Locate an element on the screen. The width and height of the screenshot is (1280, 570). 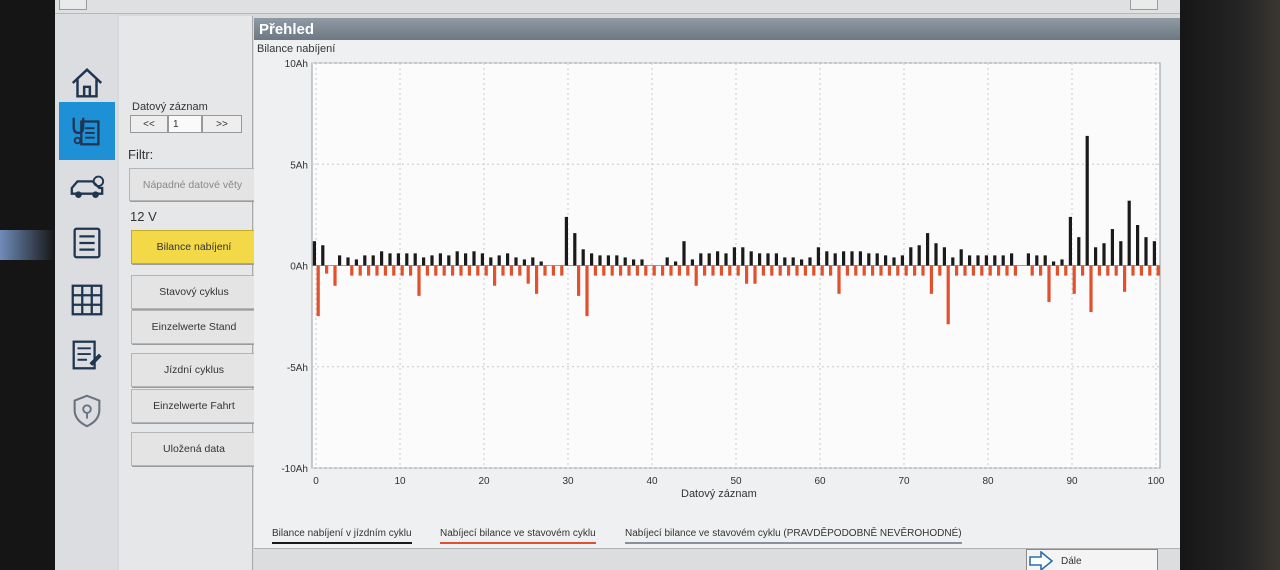
top-right-button is located at coordinates (1144, 5).